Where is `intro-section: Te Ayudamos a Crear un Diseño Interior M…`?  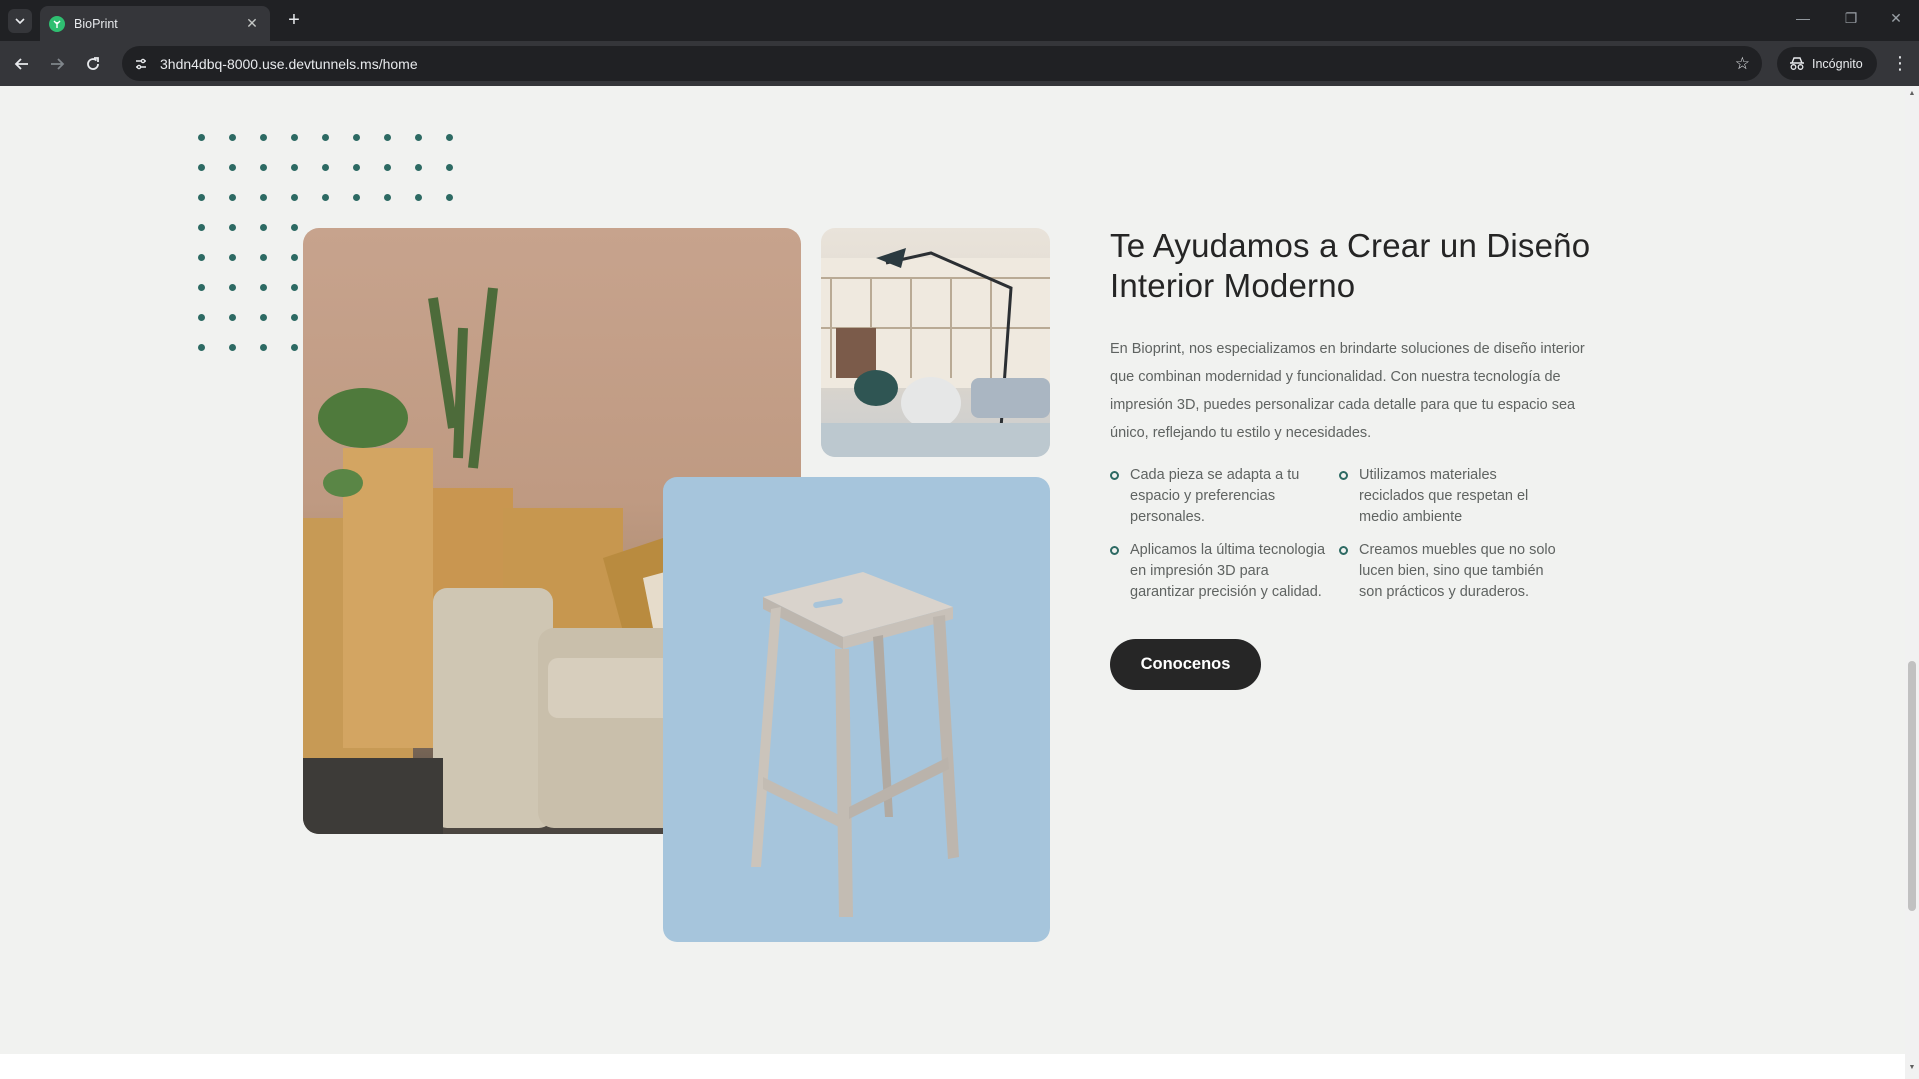 intro-section: Te Ayudamos a Crear un Diseño Interior M… is located at coordinates (1360, 458).